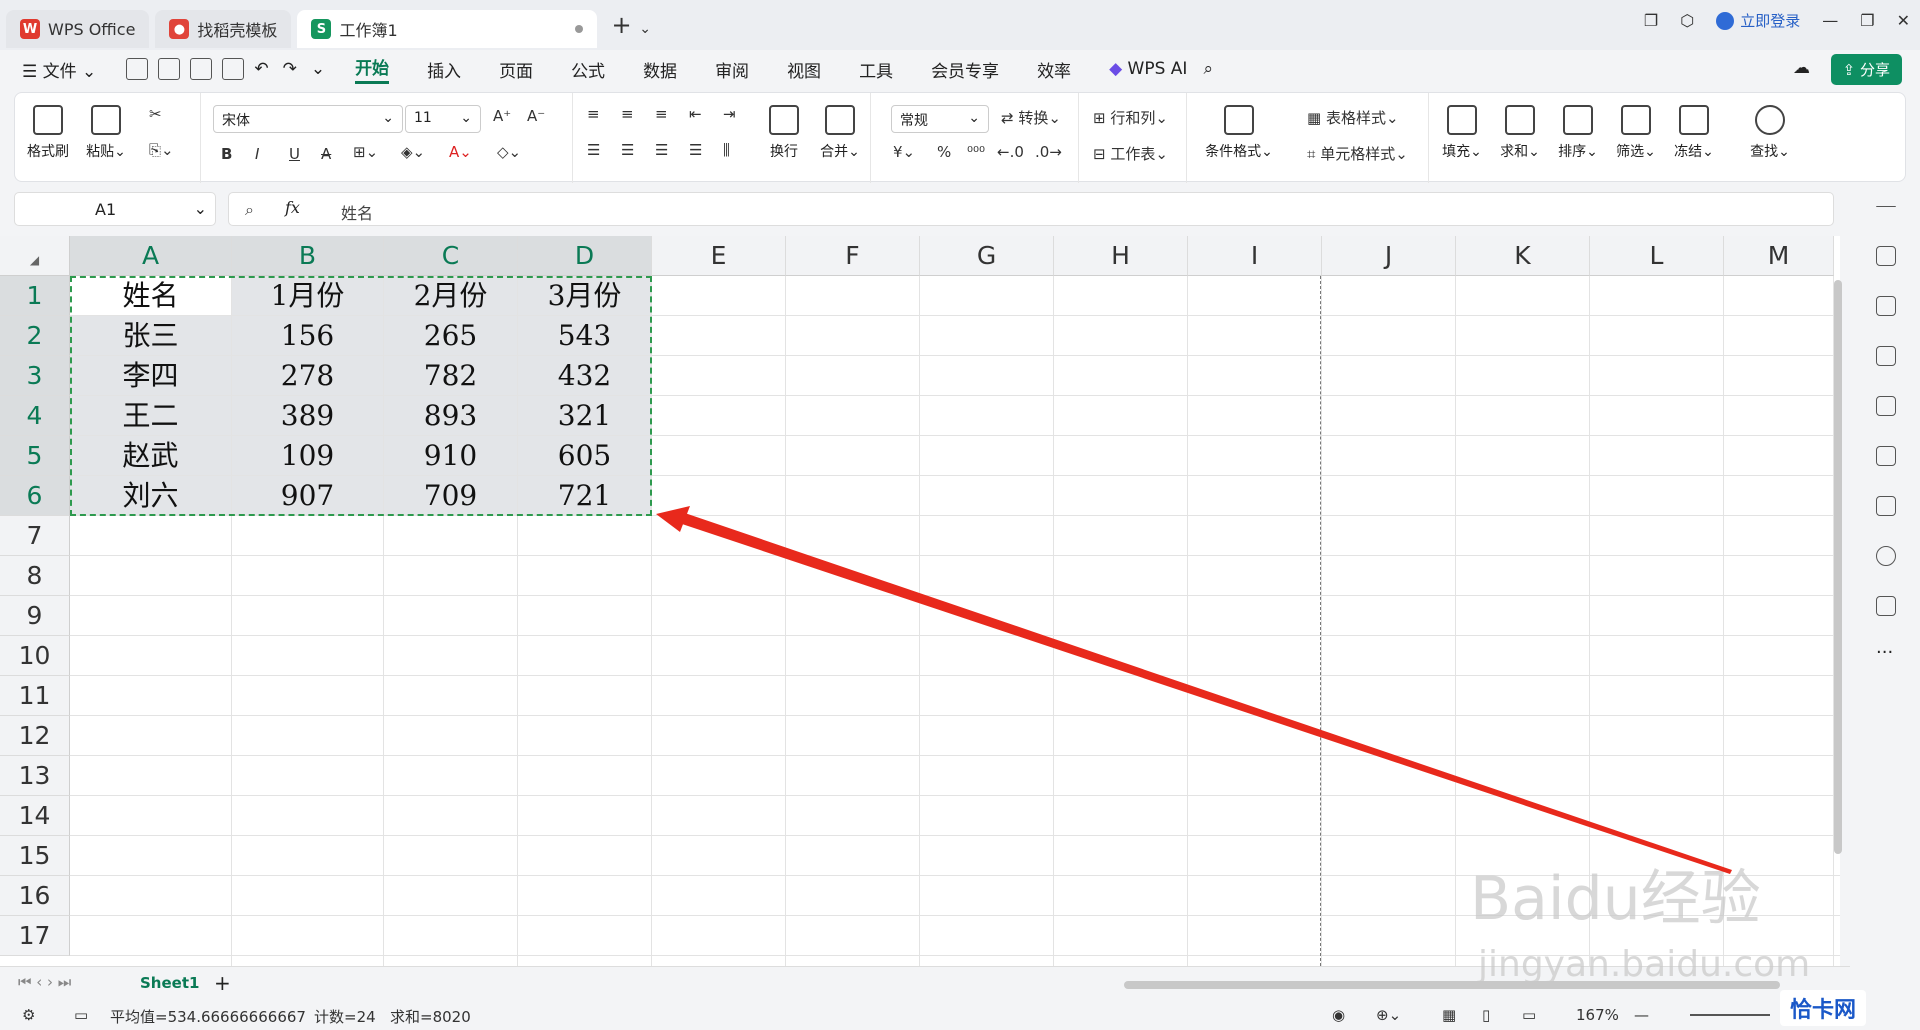 The height and width of the screenshot is (1030, 1920). Describe the element at coordinates (137, 69) in the screenshot. I see `save-icon` at that location.